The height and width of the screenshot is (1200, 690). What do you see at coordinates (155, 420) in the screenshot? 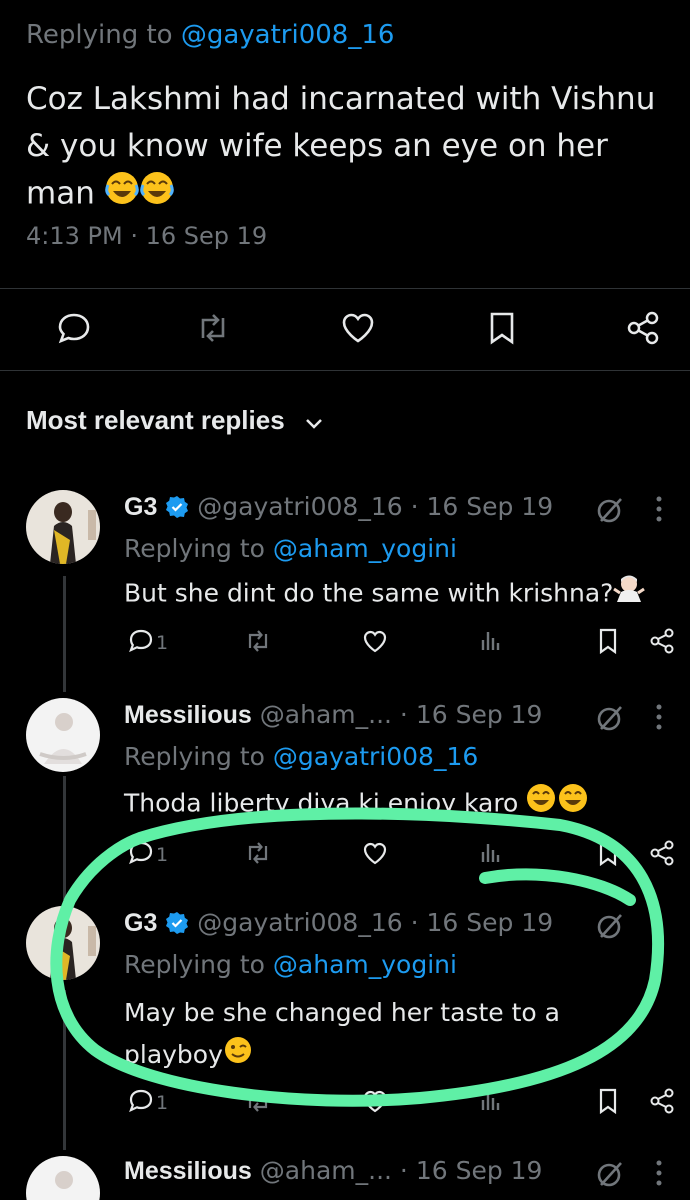
I see `most-relevant-replies-label: Most relevant replies` at bounding box center [155, 420].